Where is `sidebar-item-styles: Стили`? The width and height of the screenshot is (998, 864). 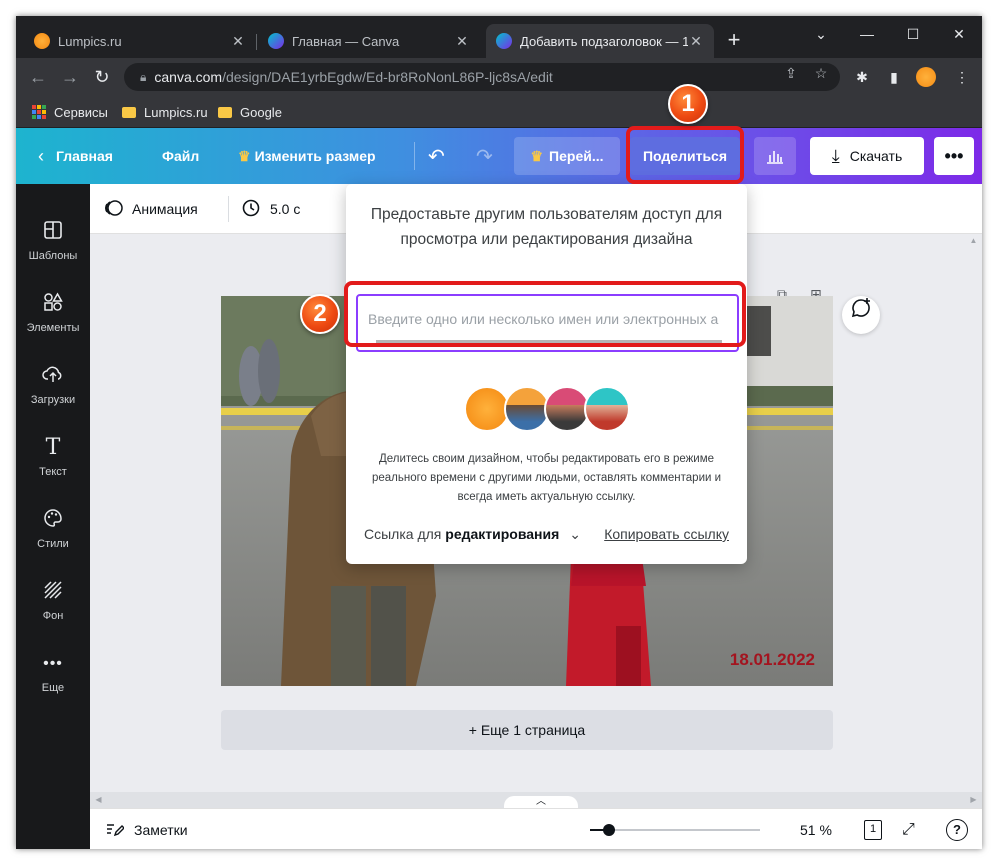
sidebar-item-styles: Стили is located at coordinates (53, 532).